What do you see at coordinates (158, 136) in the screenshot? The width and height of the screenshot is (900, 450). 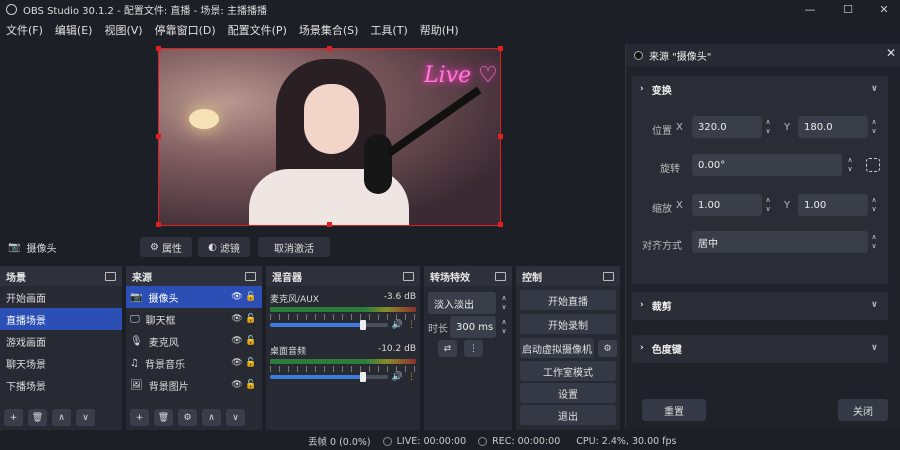 I see `resize-handle-l` at bounding box center [158, 136].